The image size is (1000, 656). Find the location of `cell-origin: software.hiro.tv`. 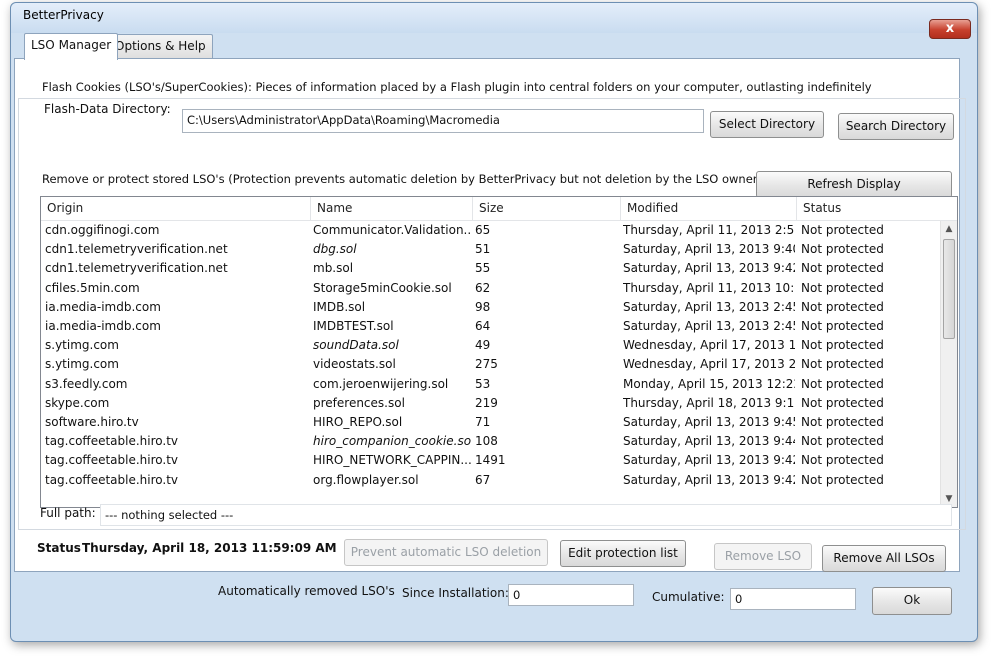

cell-origin: software.hiro.tv is located at coordinates (92, 422).